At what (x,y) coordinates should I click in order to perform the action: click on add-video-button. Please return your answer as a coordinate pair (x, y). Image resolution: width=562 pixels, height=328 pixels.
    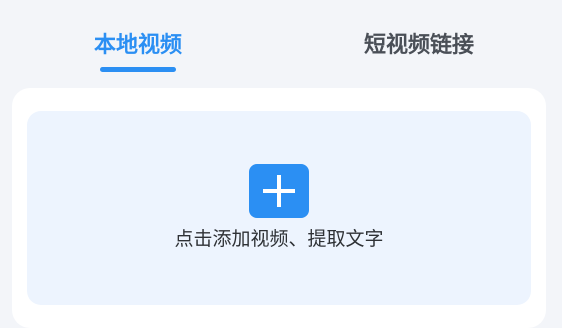
    Looking at the image, I should click on (279, 191).